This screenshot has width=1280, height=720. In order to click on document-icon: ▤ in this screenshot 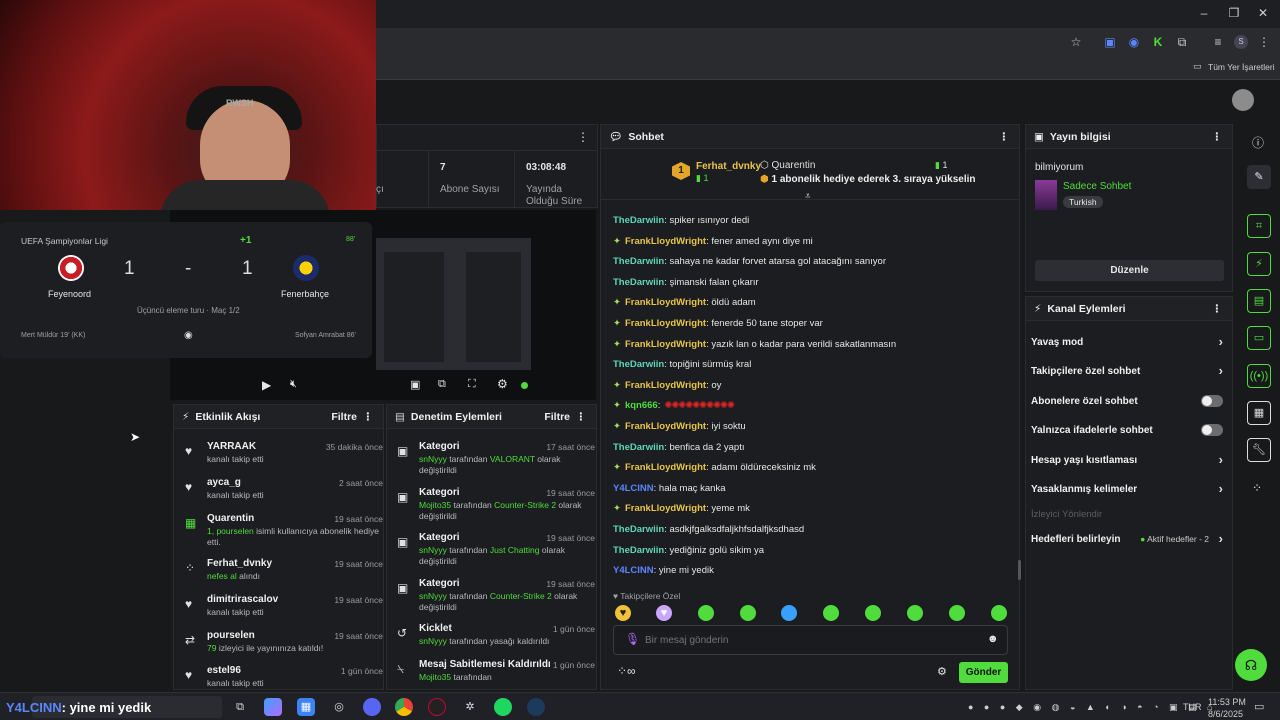, I will do `click(1259, 301)`.